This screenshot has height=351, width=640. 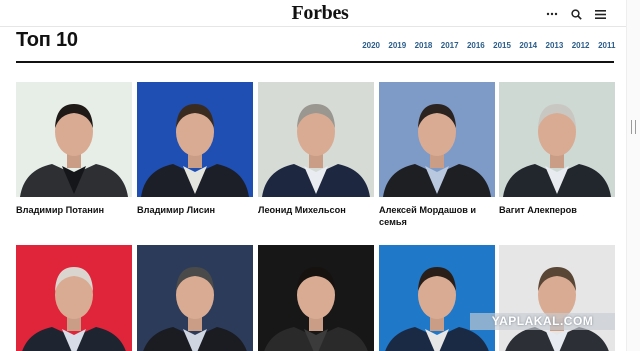 I want to click on person-name: Владимир Потанин, so click(x=75, y=210).